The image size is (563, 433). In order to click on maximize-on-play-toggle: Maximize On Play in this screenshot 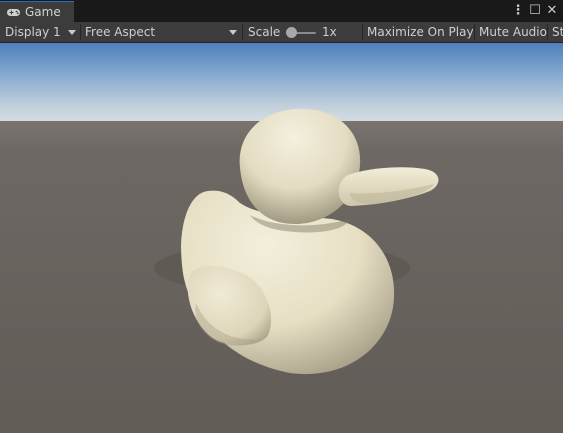, I will do `click(418, 32)`.